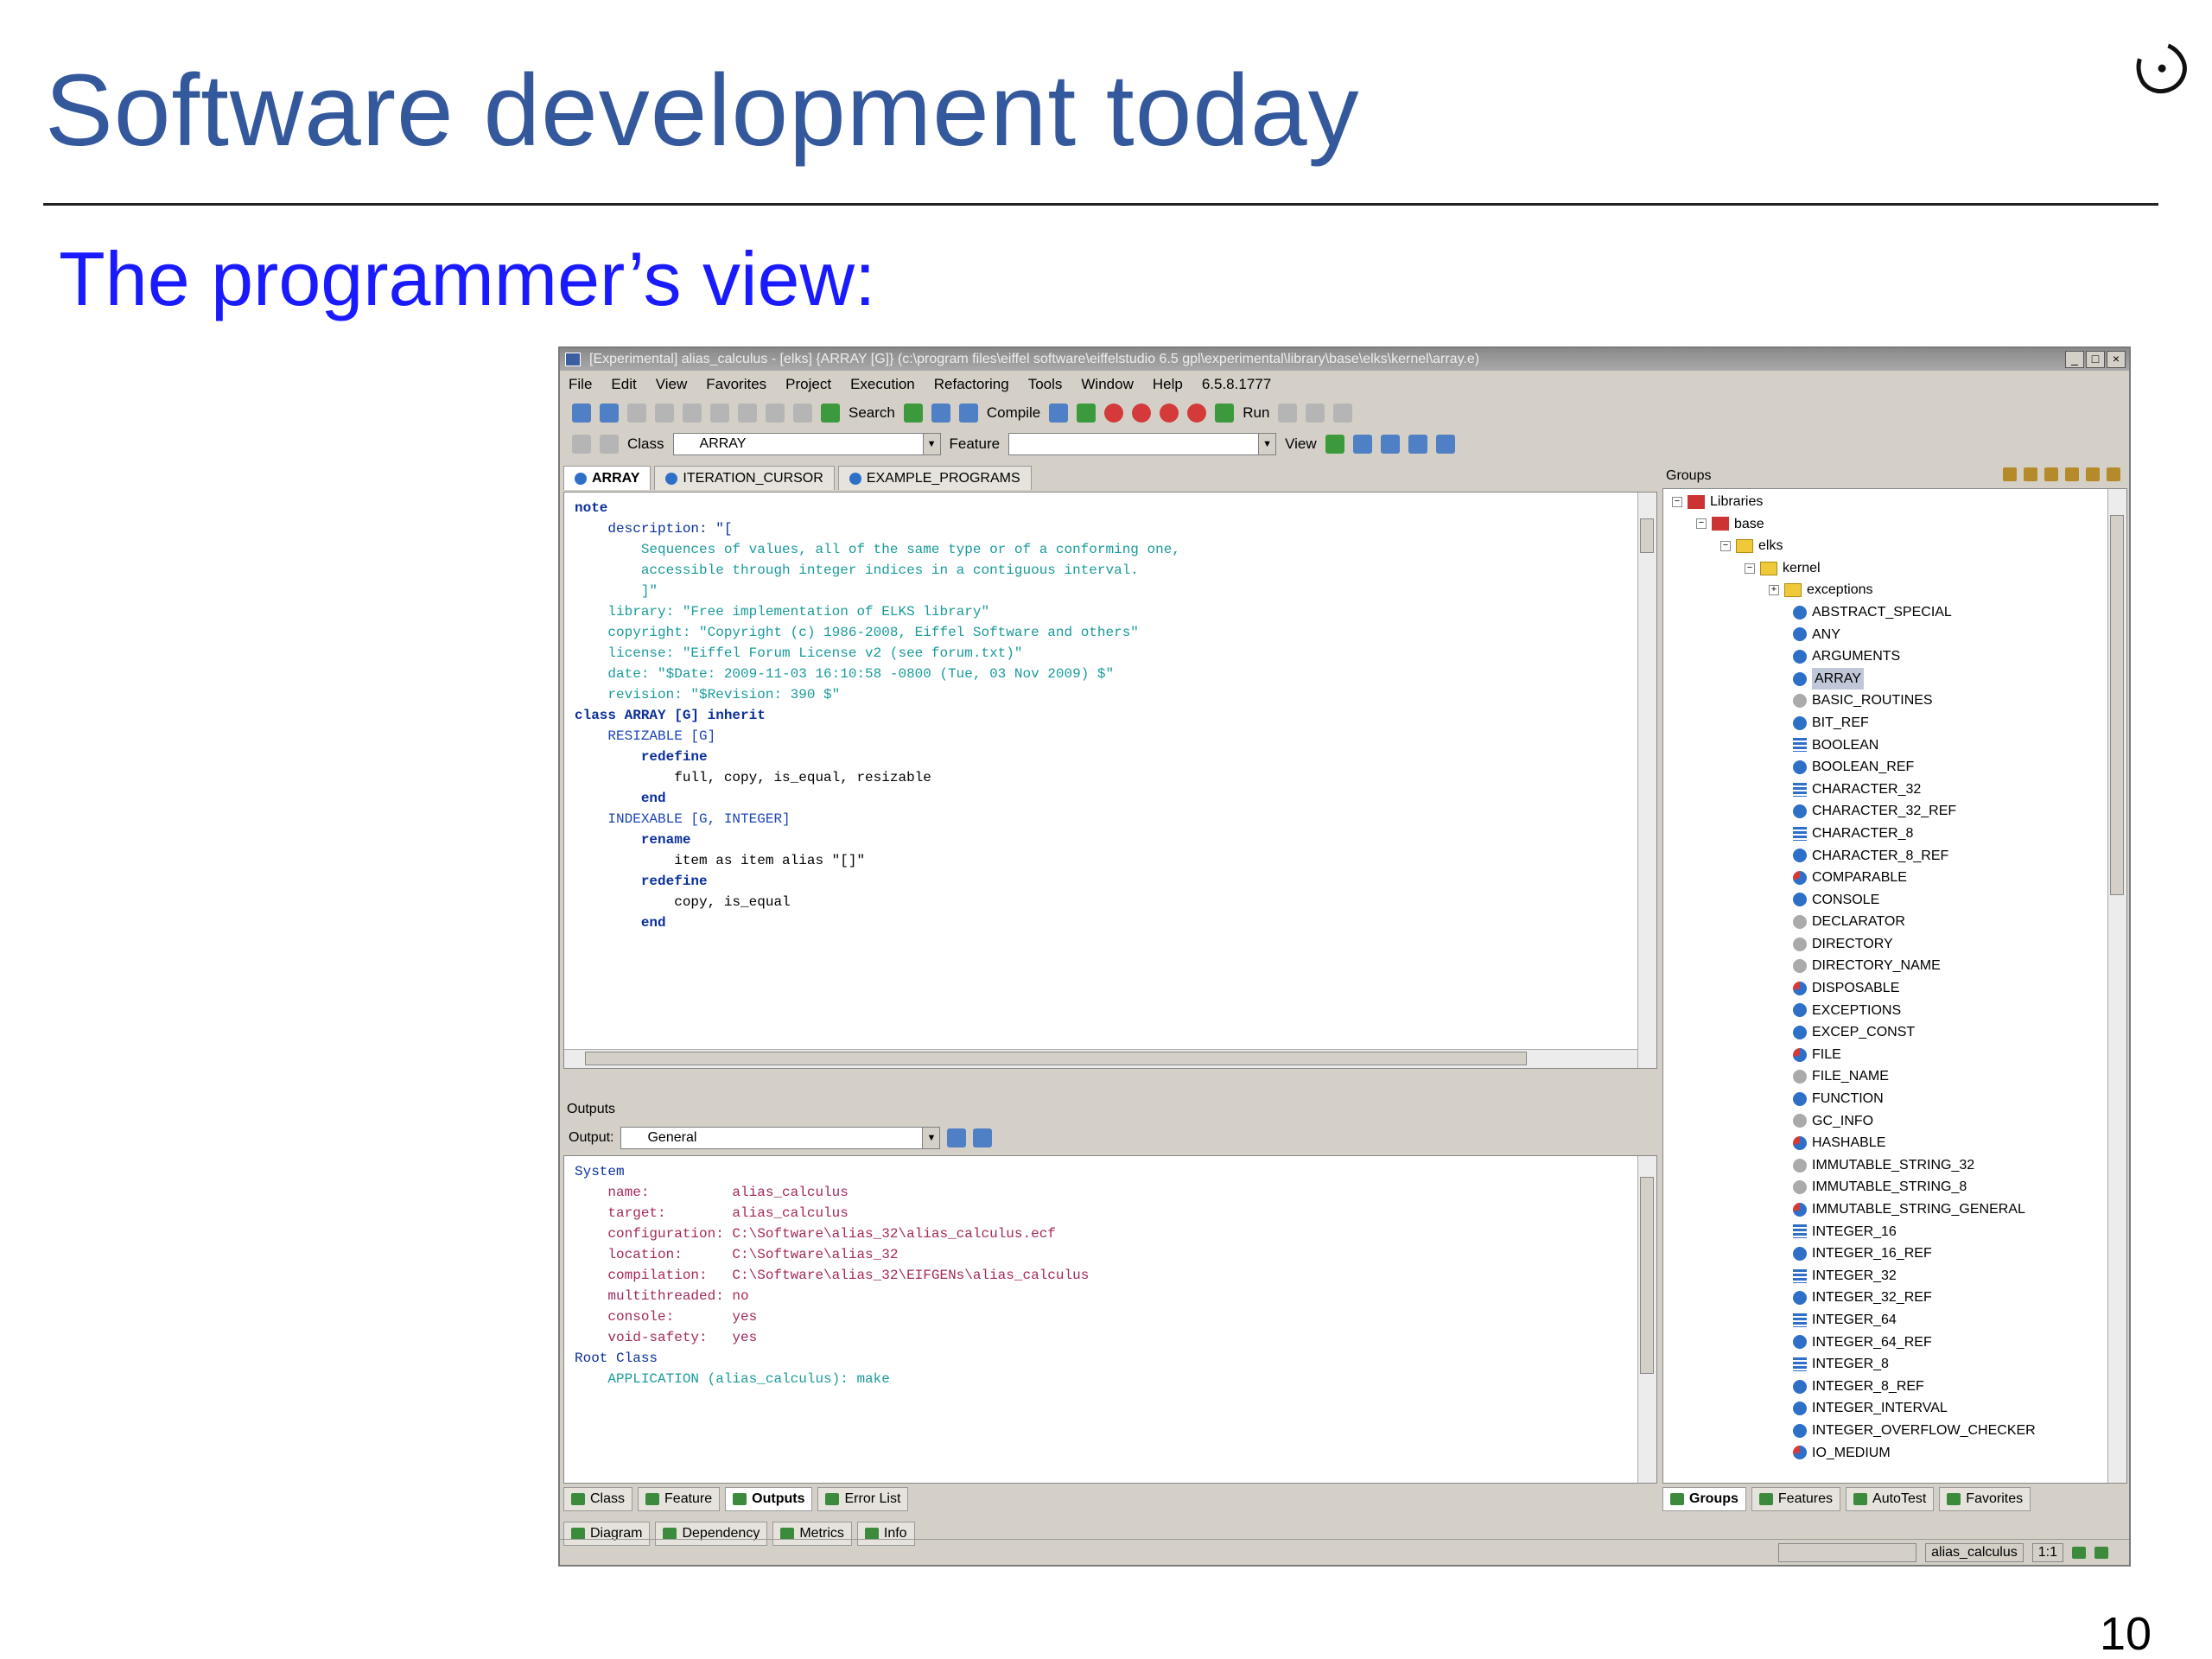  Describe the element at coordinates (863, 1499) in the screenshot. I see `tab-error-list: Error List` at that location.